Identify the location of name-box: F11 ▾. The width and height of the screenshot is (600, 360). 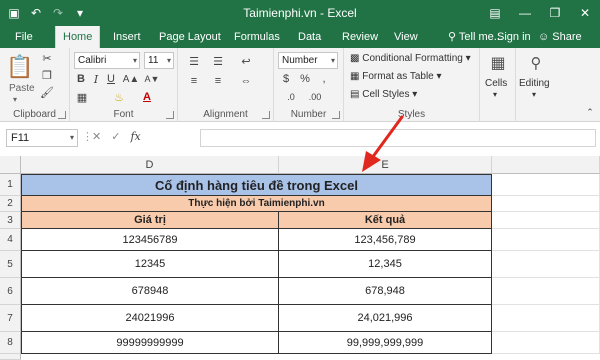
(42, 138).